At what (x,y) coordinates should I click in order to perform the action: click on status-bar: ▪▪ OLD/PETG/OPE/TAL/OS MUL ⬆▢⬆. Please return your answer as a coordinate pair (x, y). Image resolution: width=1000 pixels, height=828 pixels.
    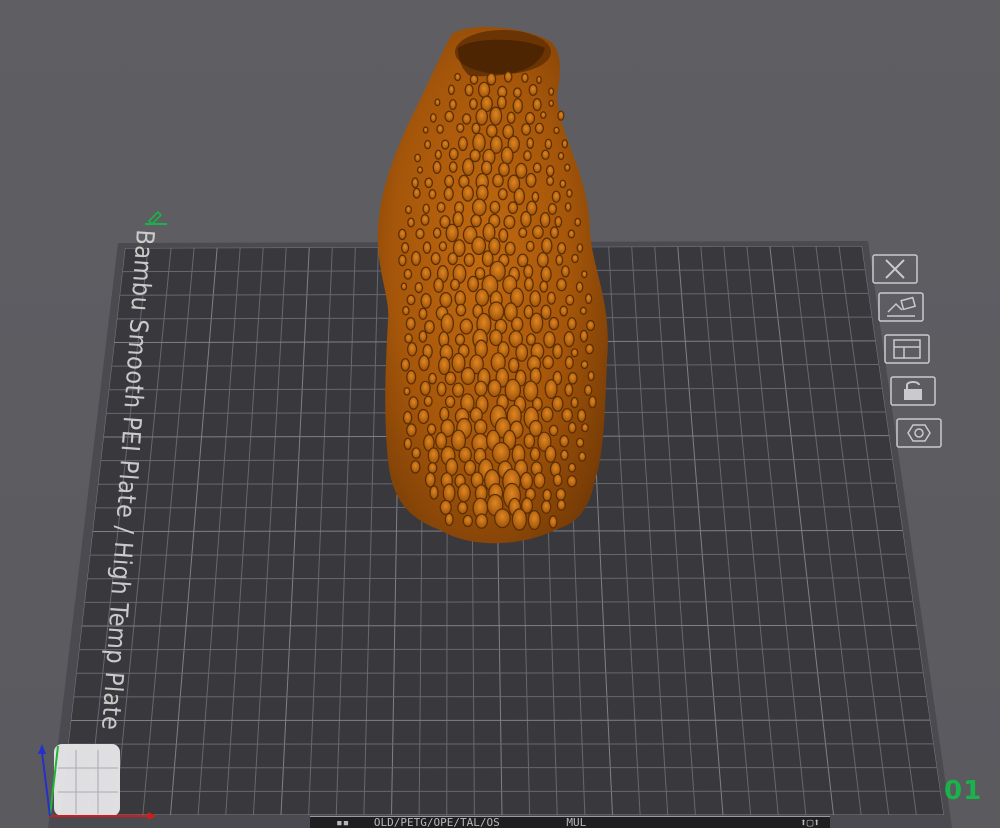
    Looking at the image, I should click on (570, 822).